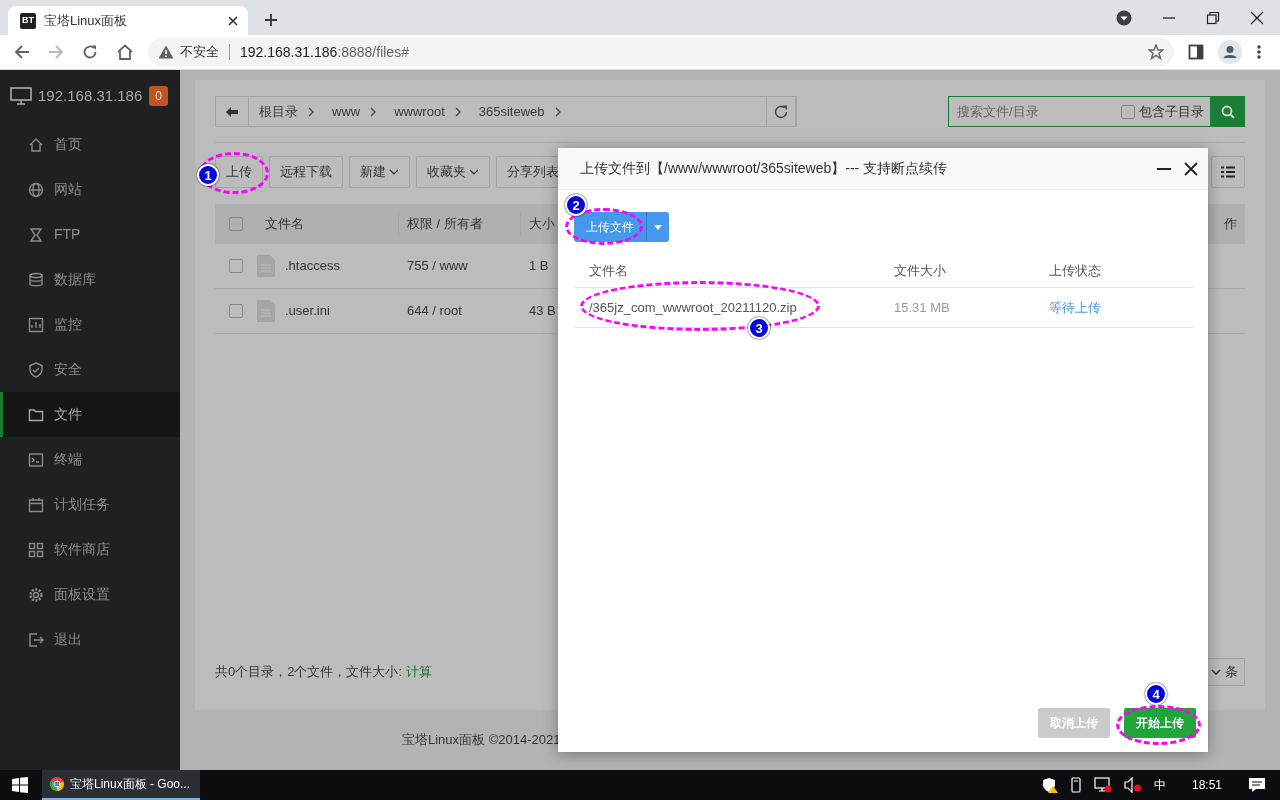  What do you see at coordinates (36, 279) in the screenshot?
I see `database-icon` at bounding box center [36, 279].